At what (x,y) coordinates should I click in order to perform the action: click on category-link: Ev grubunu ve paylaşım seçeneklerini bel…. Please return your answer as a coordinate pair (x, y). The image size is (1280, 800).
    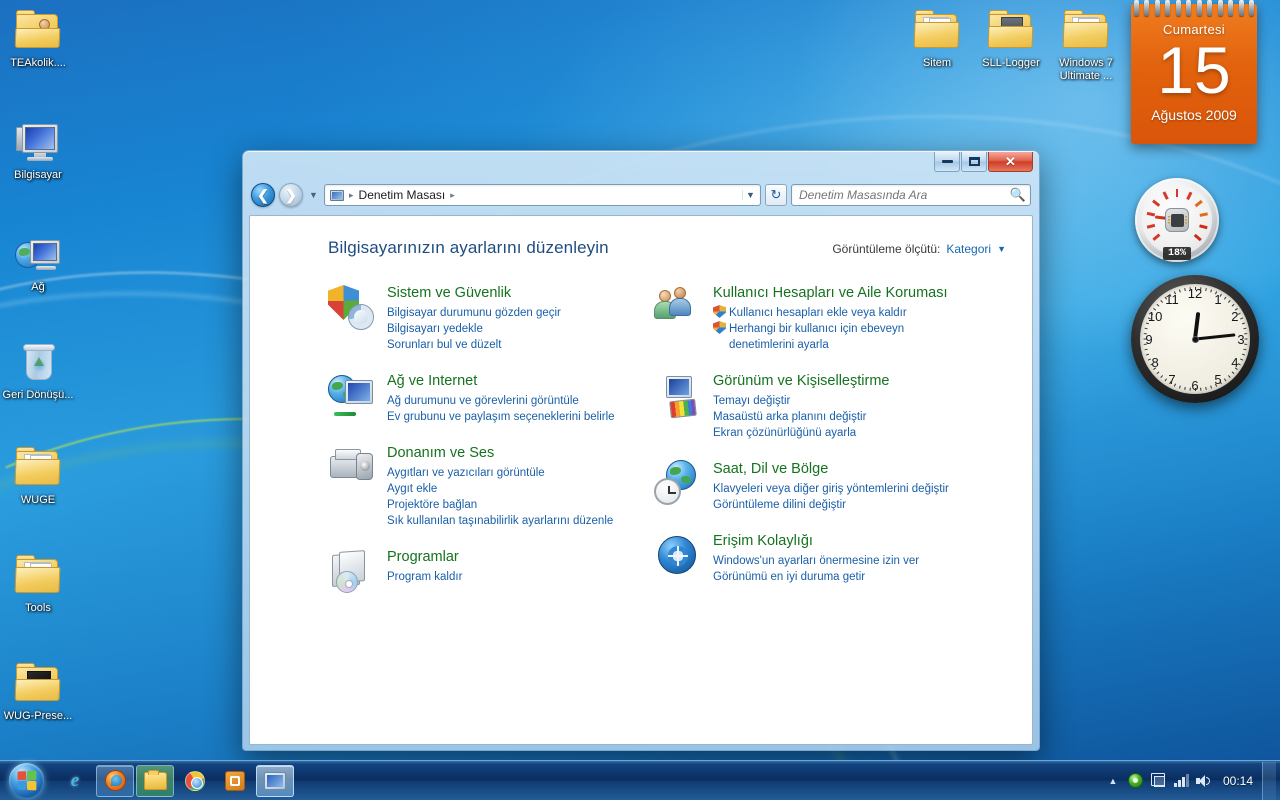
    Looking at the image, I should click on (501, 417).